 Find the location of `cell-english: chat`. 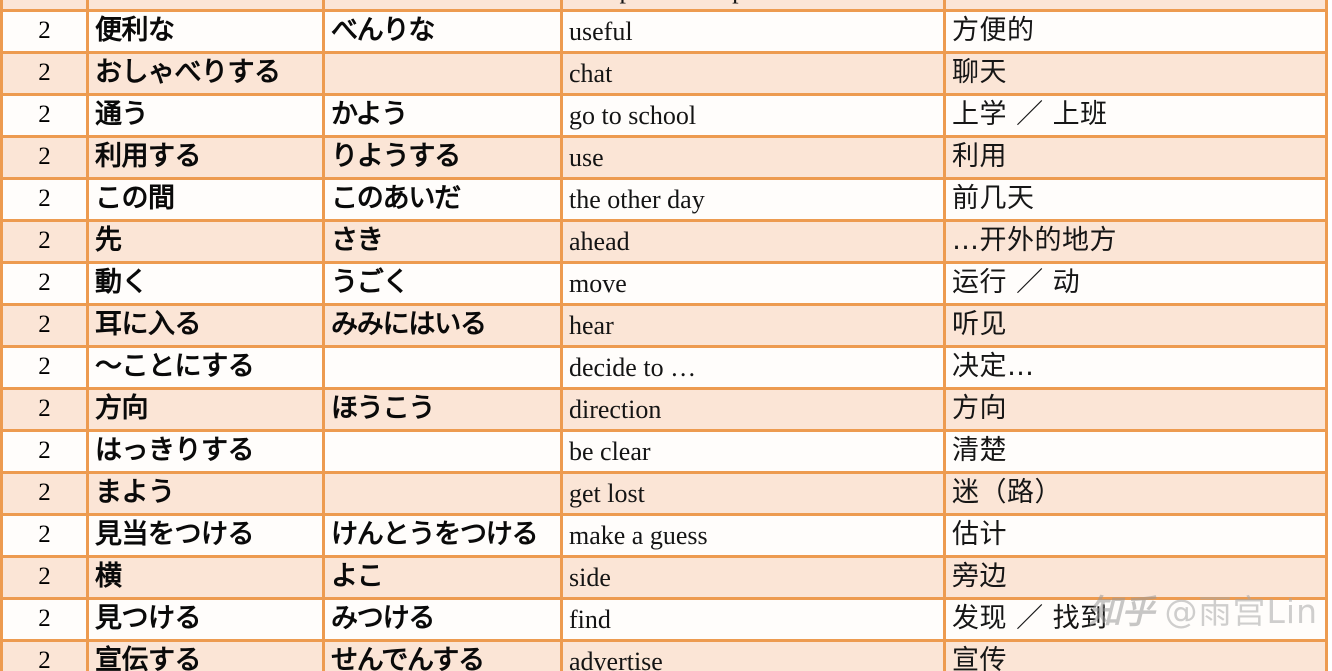

cell-english: chat is located at coordinates (753, 73).